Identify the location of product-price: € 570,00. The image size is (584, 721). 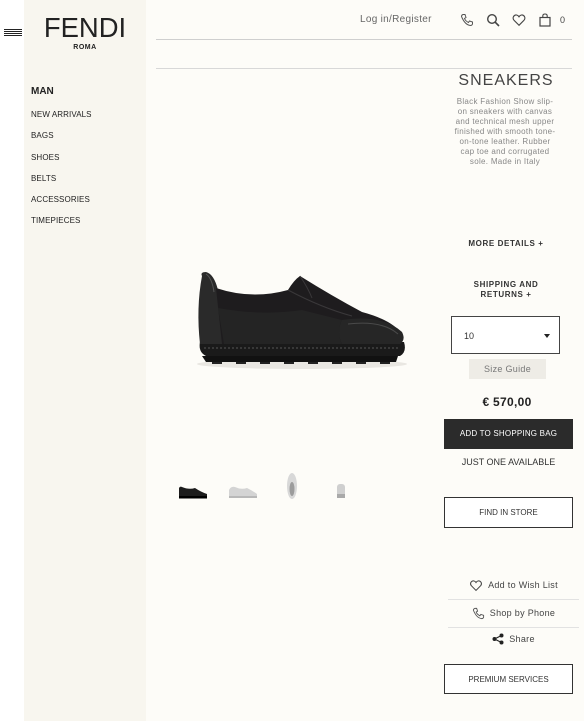
(507, 402).